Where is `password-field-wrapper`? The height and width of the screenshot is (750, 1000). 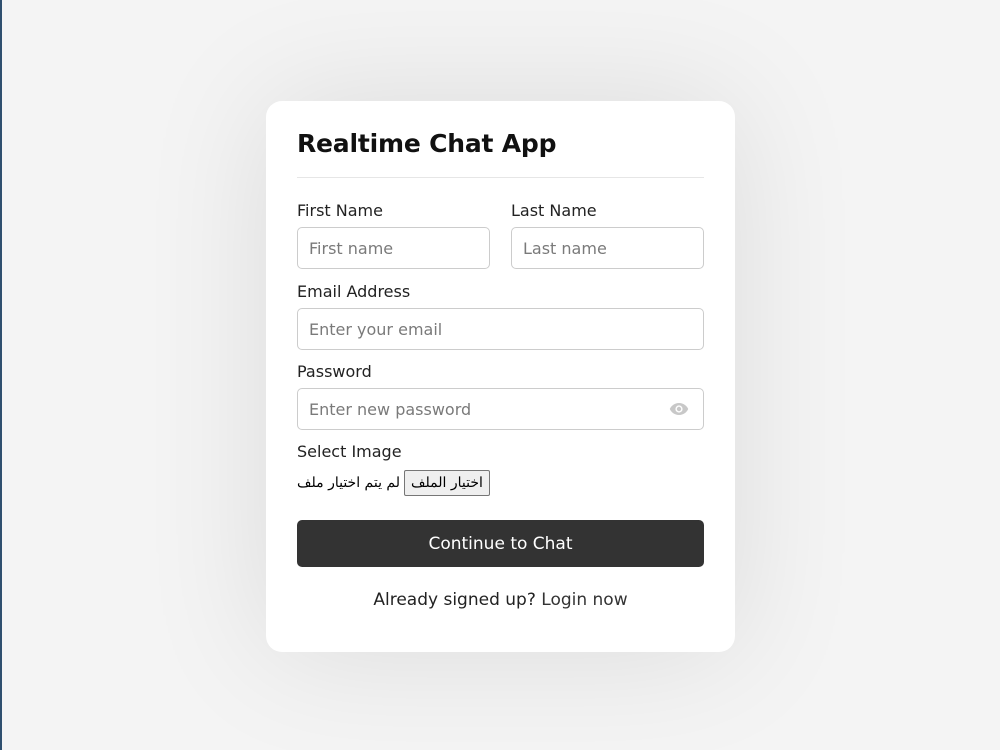
password-field-wrapper is located at coordinates (500, 409).